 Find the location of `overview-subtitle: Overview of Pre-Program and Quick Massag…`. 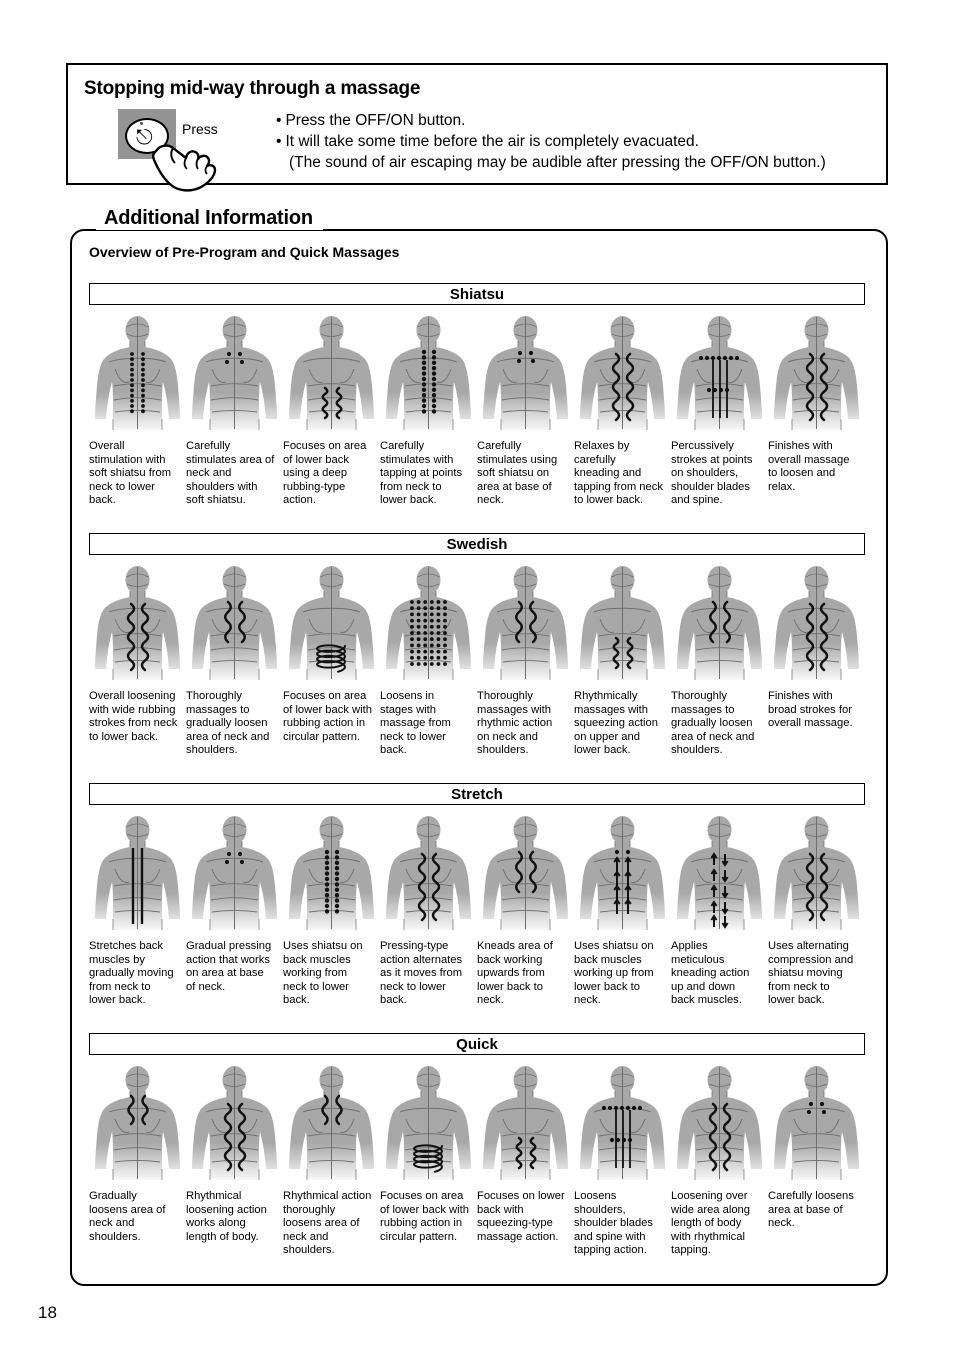

overview-subtitle: Overview of Pre-Program and Quick Massag… is located at coordinates (244, 252).